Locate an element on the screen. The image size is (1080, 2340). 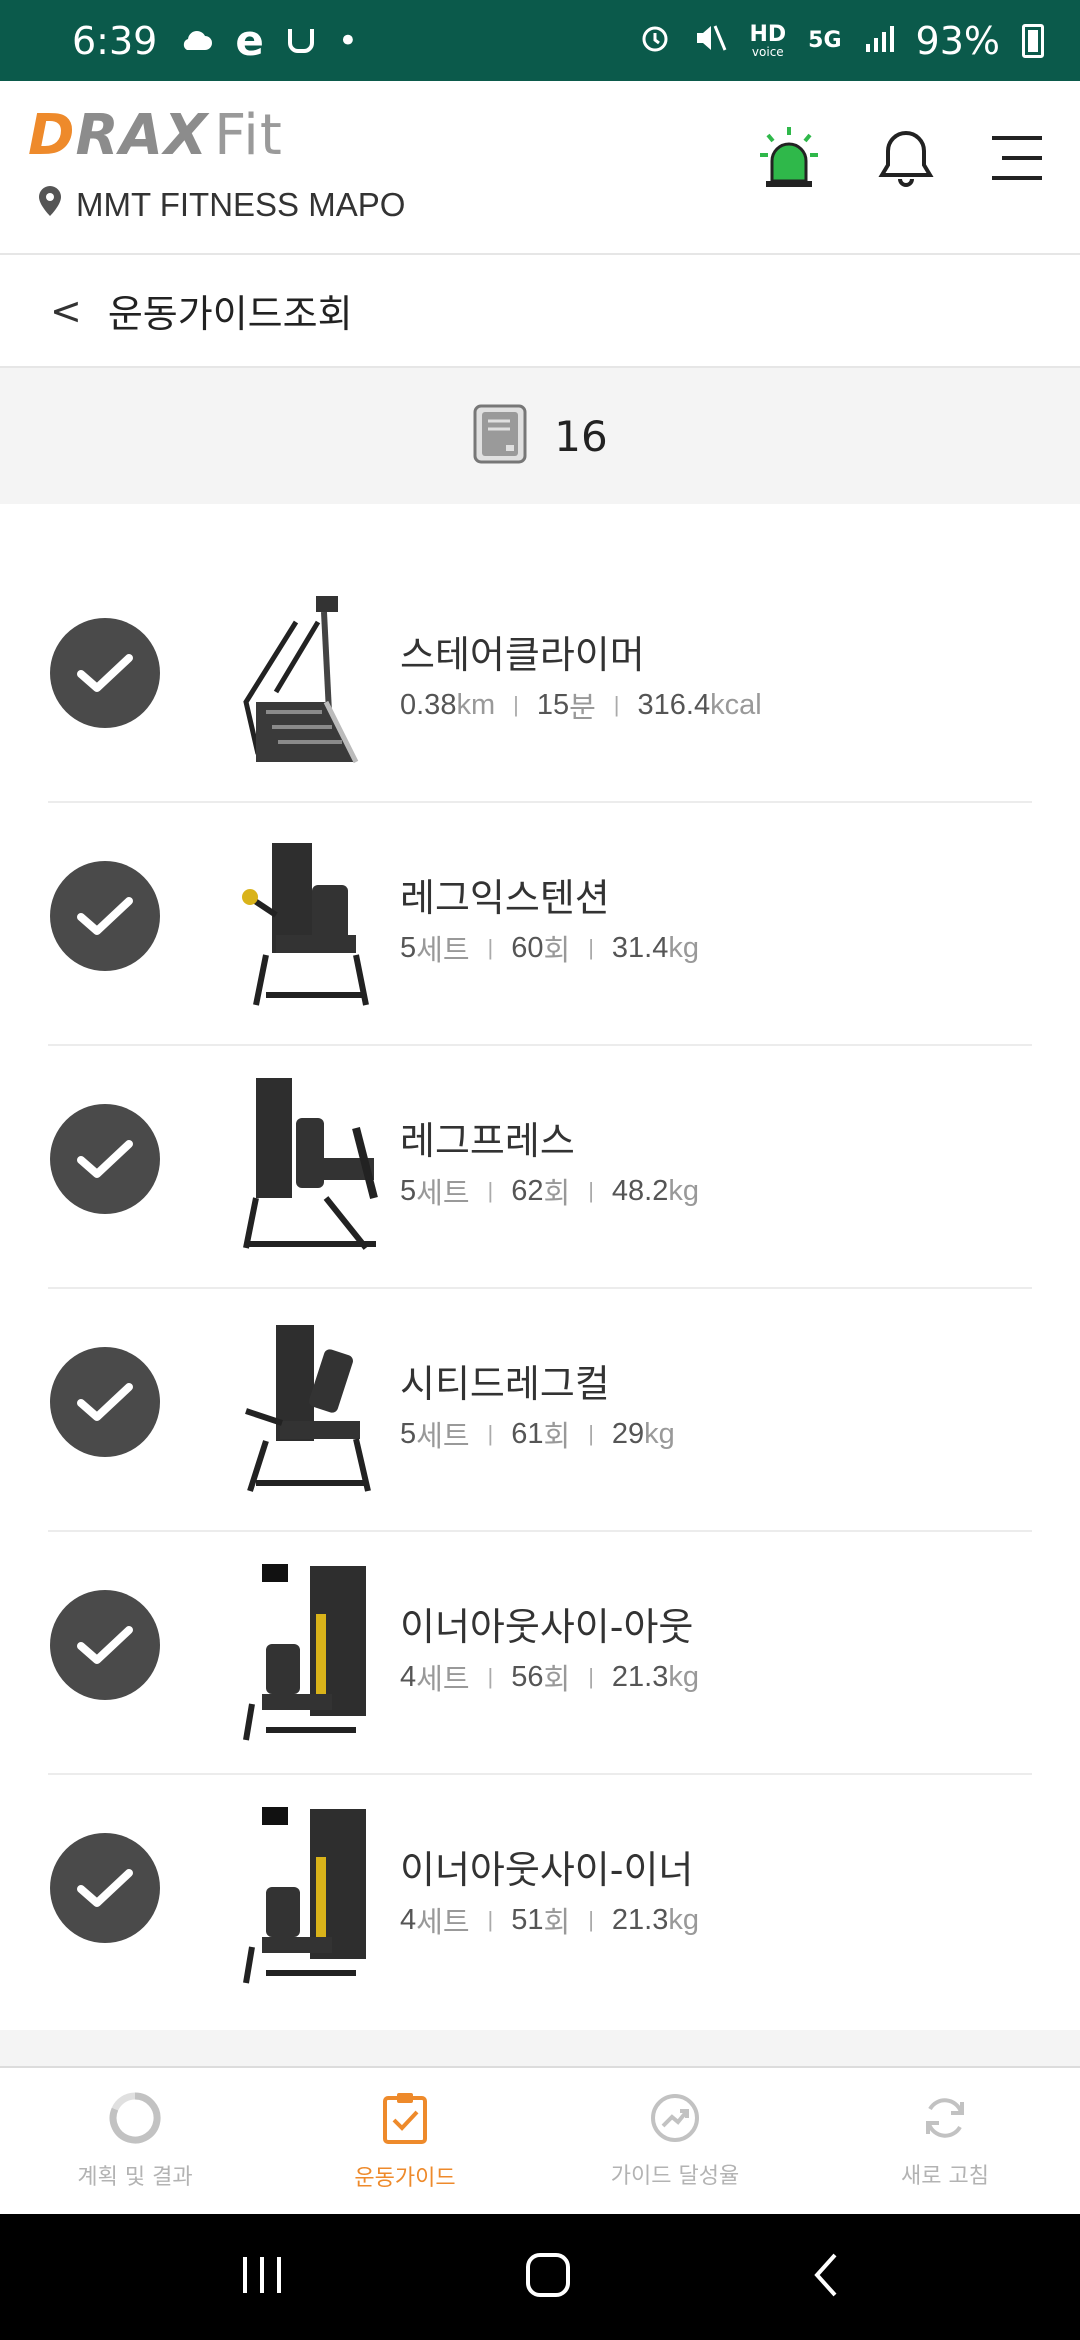
list-footer-band is located at coordinates (540, 2048).